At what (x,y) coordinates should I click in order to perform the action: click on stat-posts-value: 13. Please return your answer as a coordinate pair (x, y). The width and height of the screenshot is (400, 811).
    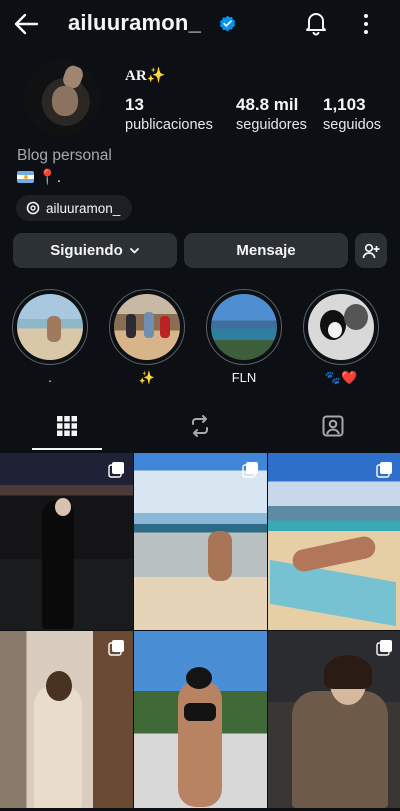
    Looking at the image, I should click on (134, 104).